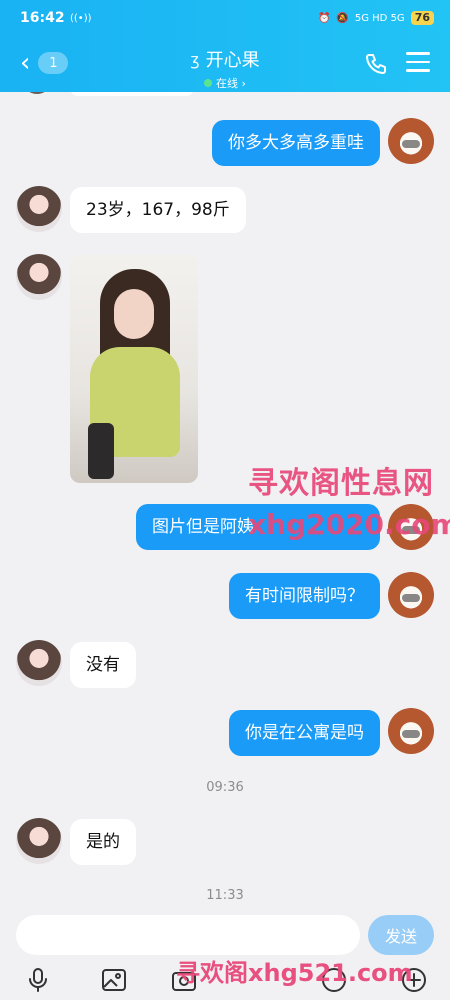  I want to click on message-bubble-received: 23岁，167，98斤, so click(158, 210).